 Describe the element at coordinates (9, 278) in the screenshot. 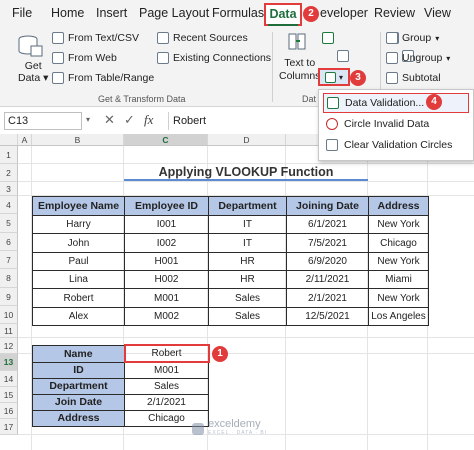

I see `row-header: 8` at that location.